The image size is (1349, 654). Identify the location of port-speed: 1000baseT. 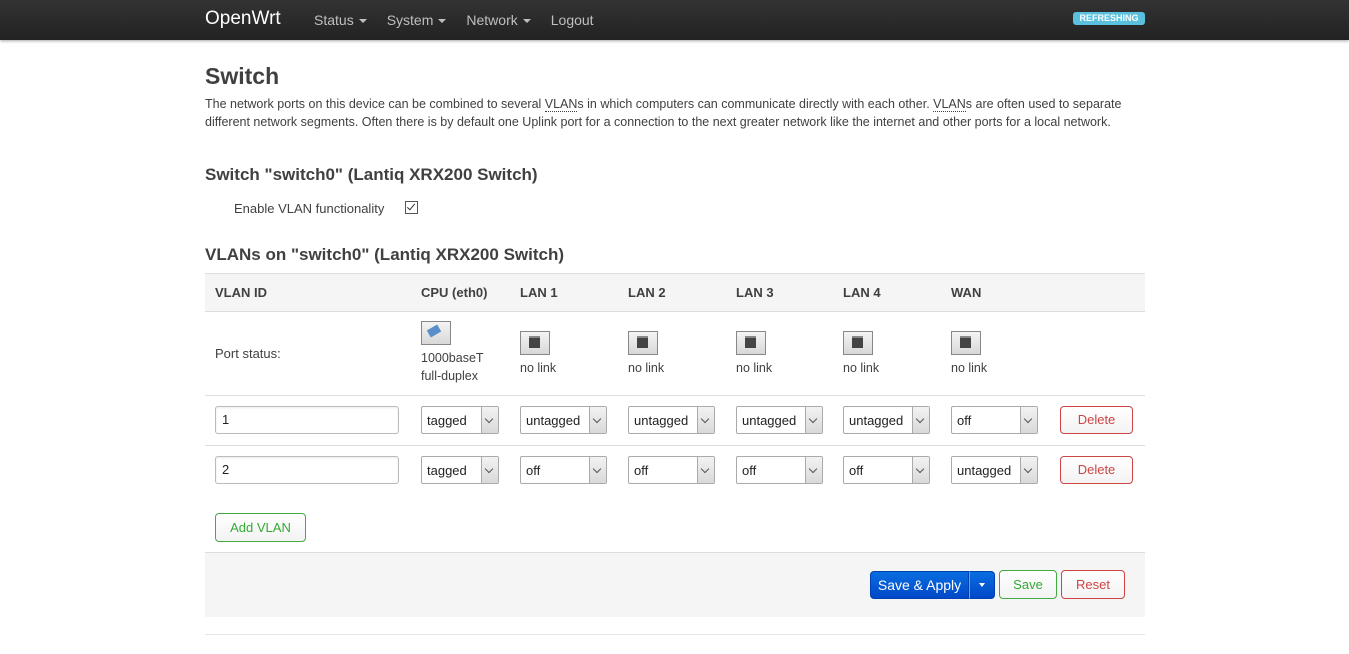
(452, 358).